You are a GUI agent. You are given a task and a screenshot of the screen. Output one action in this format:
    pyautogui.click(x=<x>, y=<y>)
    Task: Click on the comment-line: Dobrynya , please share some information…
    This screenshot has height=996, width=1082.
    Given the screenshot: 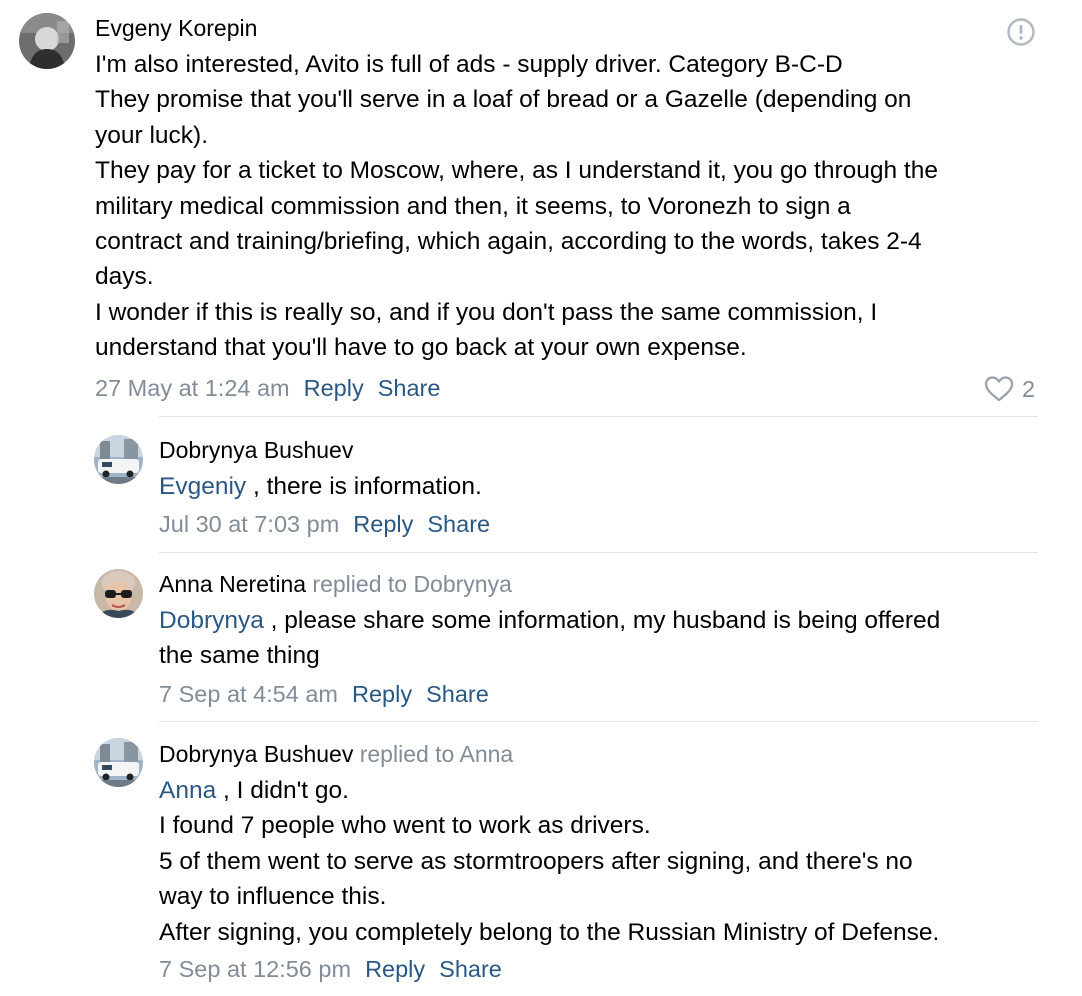 What is the action you would take?
    pyautogui.click(x=549, y=620)
    